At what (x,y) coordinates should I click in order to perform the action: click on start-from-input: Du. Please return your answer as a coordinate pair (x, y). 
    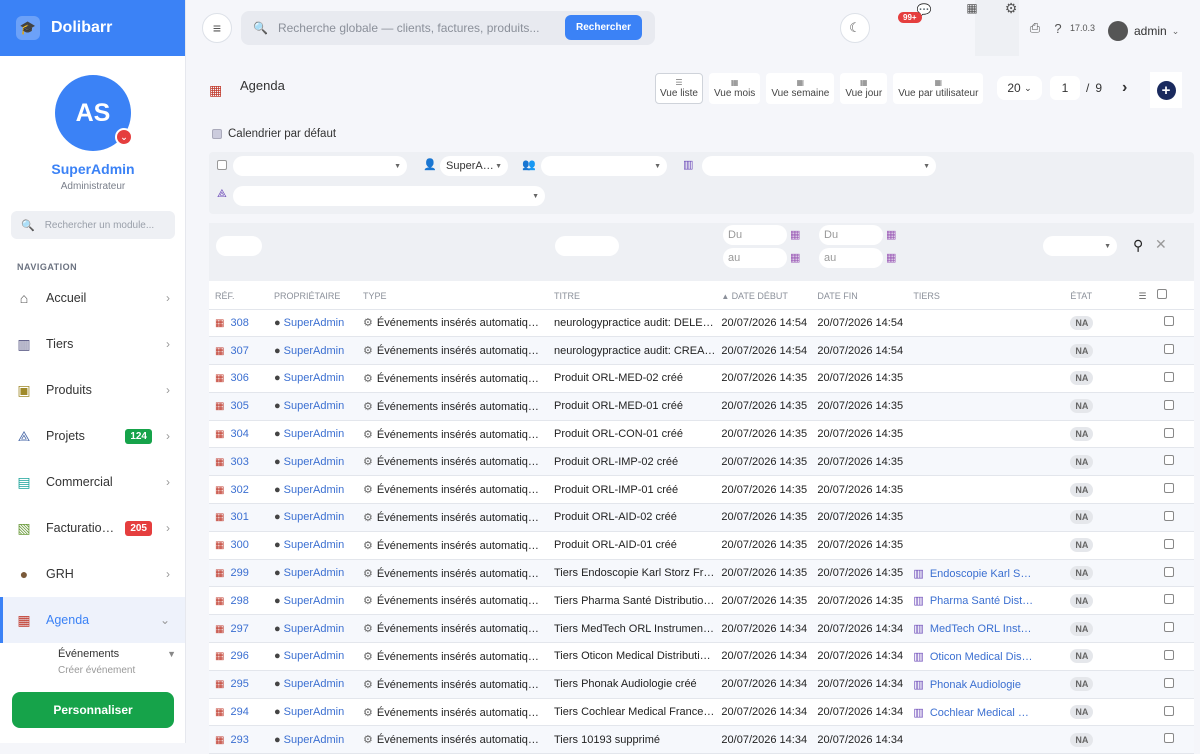
    Looking at the image, I should click on (755, 235).